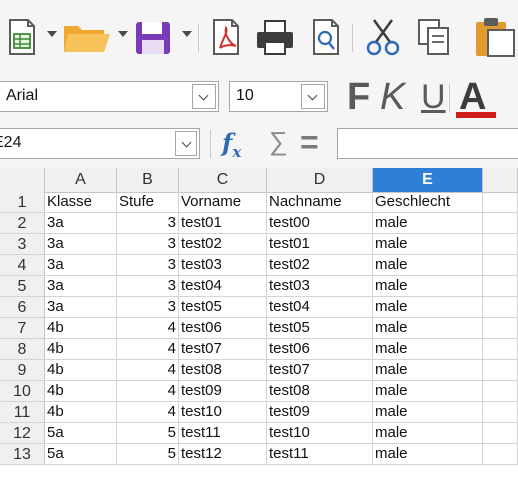 Image resolution: width=518 pixels, height=486 pixels. What do you see at coordinates (275, 37) in the screenshot?
I see `print-icon` at bounding box center [275, 37].